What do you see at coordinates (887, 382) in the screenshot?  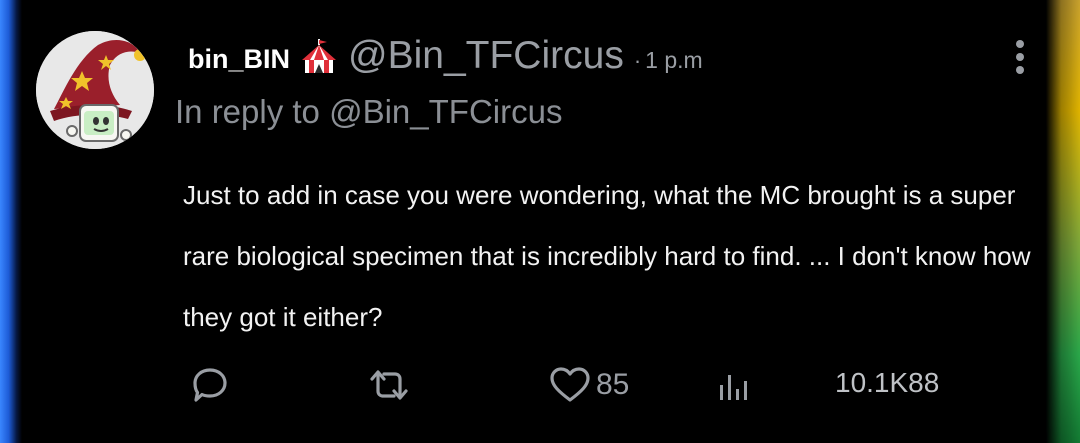 I see `views-count: 10.1K88` at bounding box center [887, 382].